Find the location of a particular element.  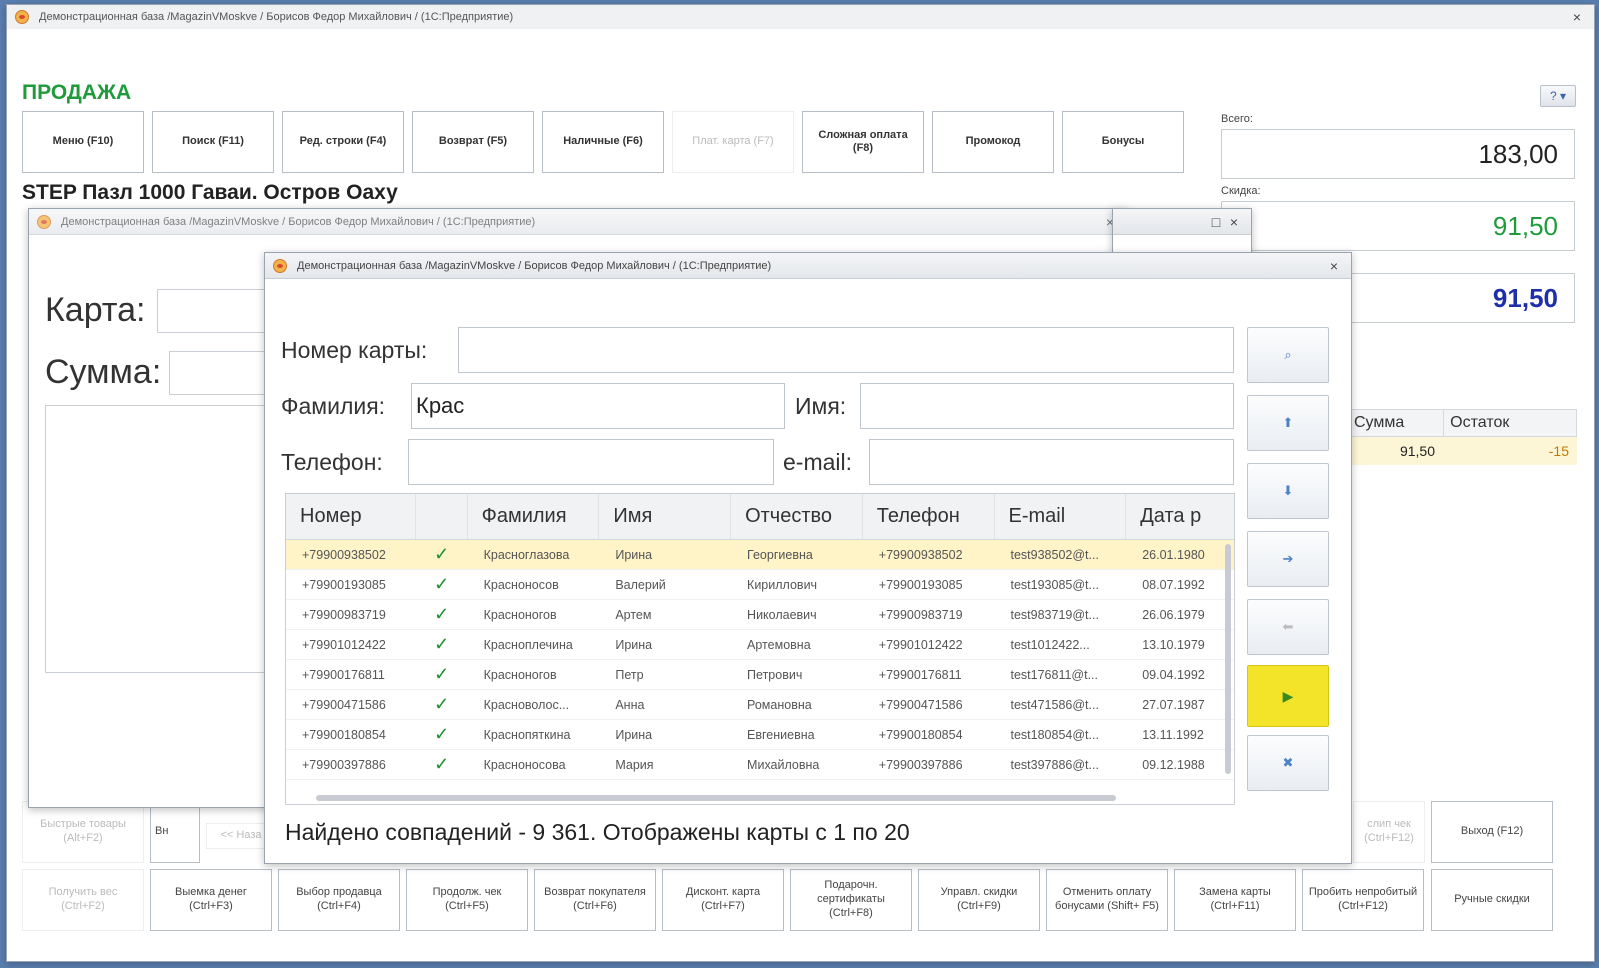

card-window-side-panel: □ × is located at coordinates (1182, 231).